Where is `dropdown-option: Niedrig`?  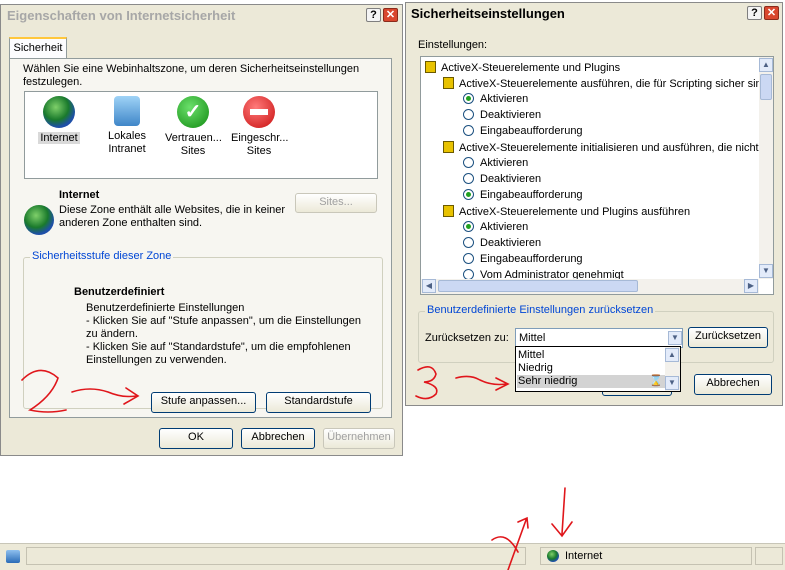
dropdown-option: Niedrig is located at coordinates (535, 368).